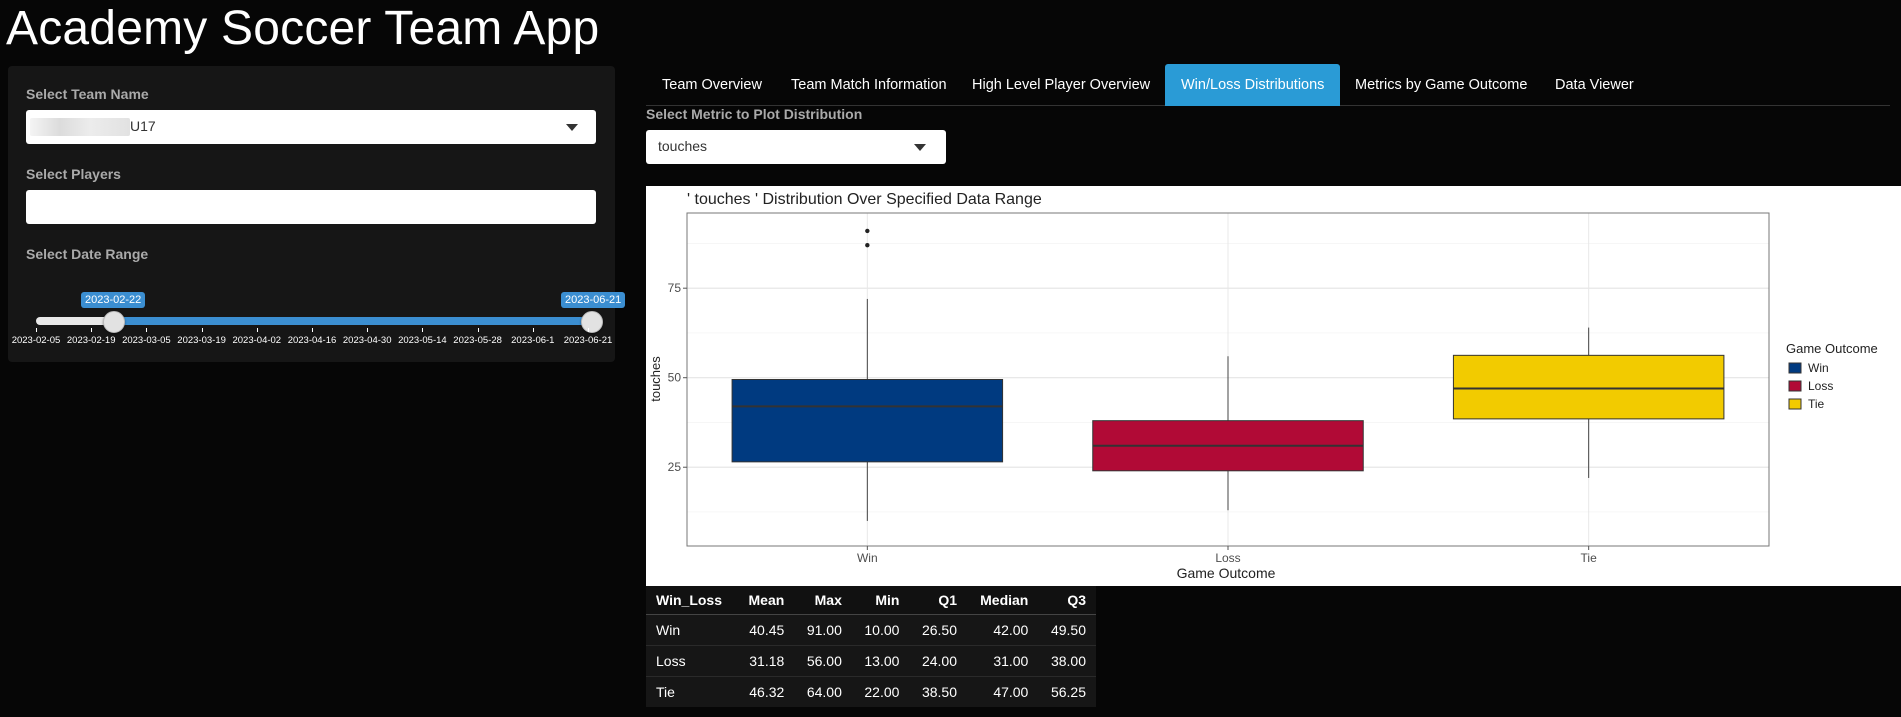 Image resolution: width=1901 pixels, height=717 pixels. I want to click on box-win, so click(867, 421).